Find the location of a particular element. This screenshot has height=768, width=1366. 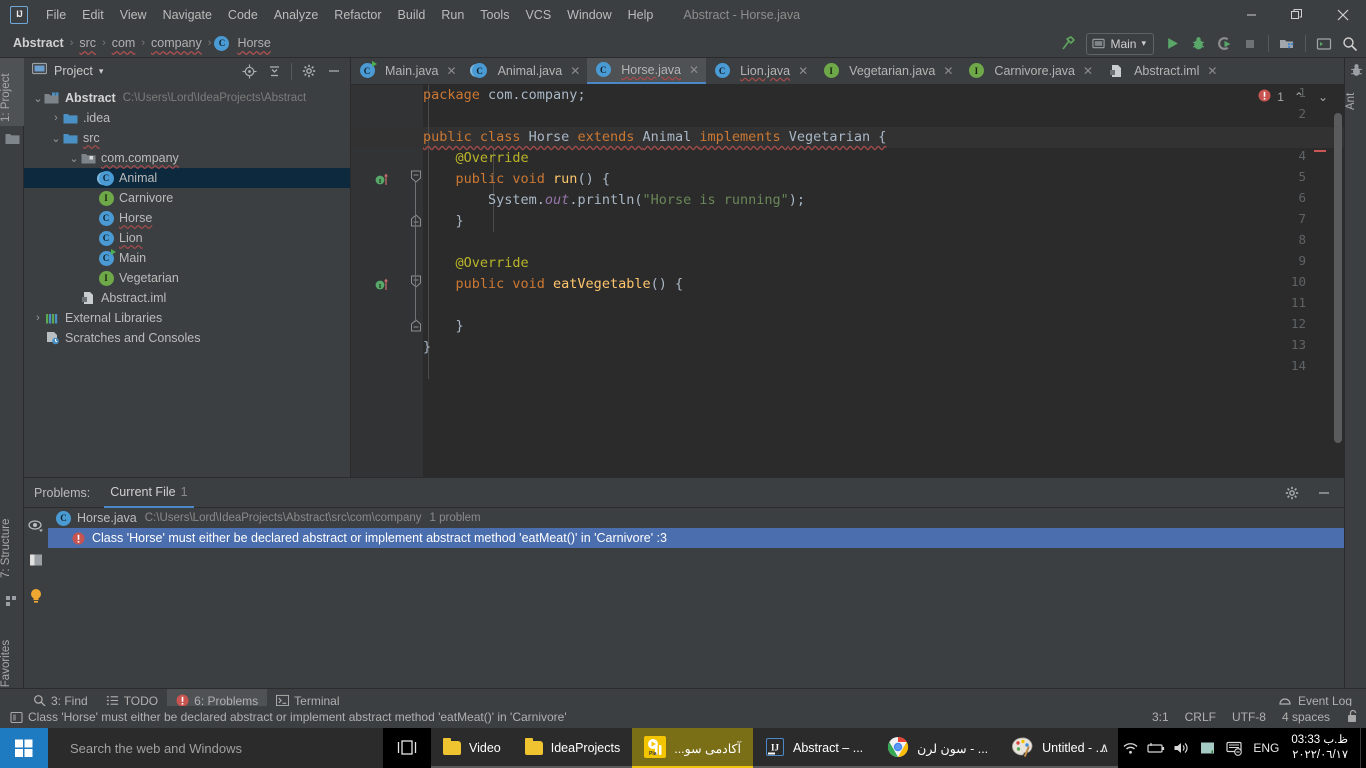

line-separator: CRLF is located at coordinates (1200, 717).